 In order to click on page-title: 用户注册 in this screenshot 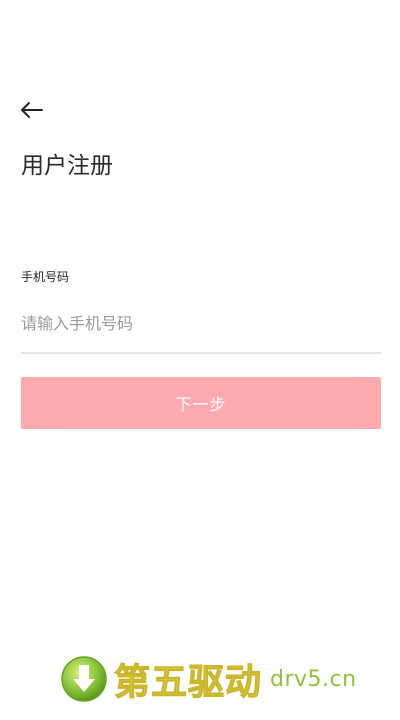, I will do `click(67, 166)`.